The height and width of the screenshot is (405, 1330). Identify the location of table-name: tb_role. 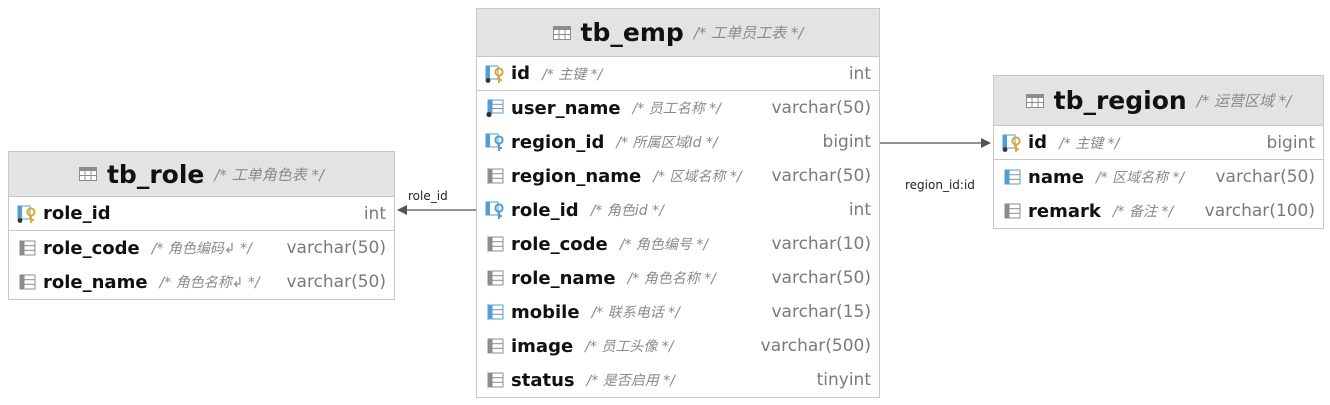
(155, 174).